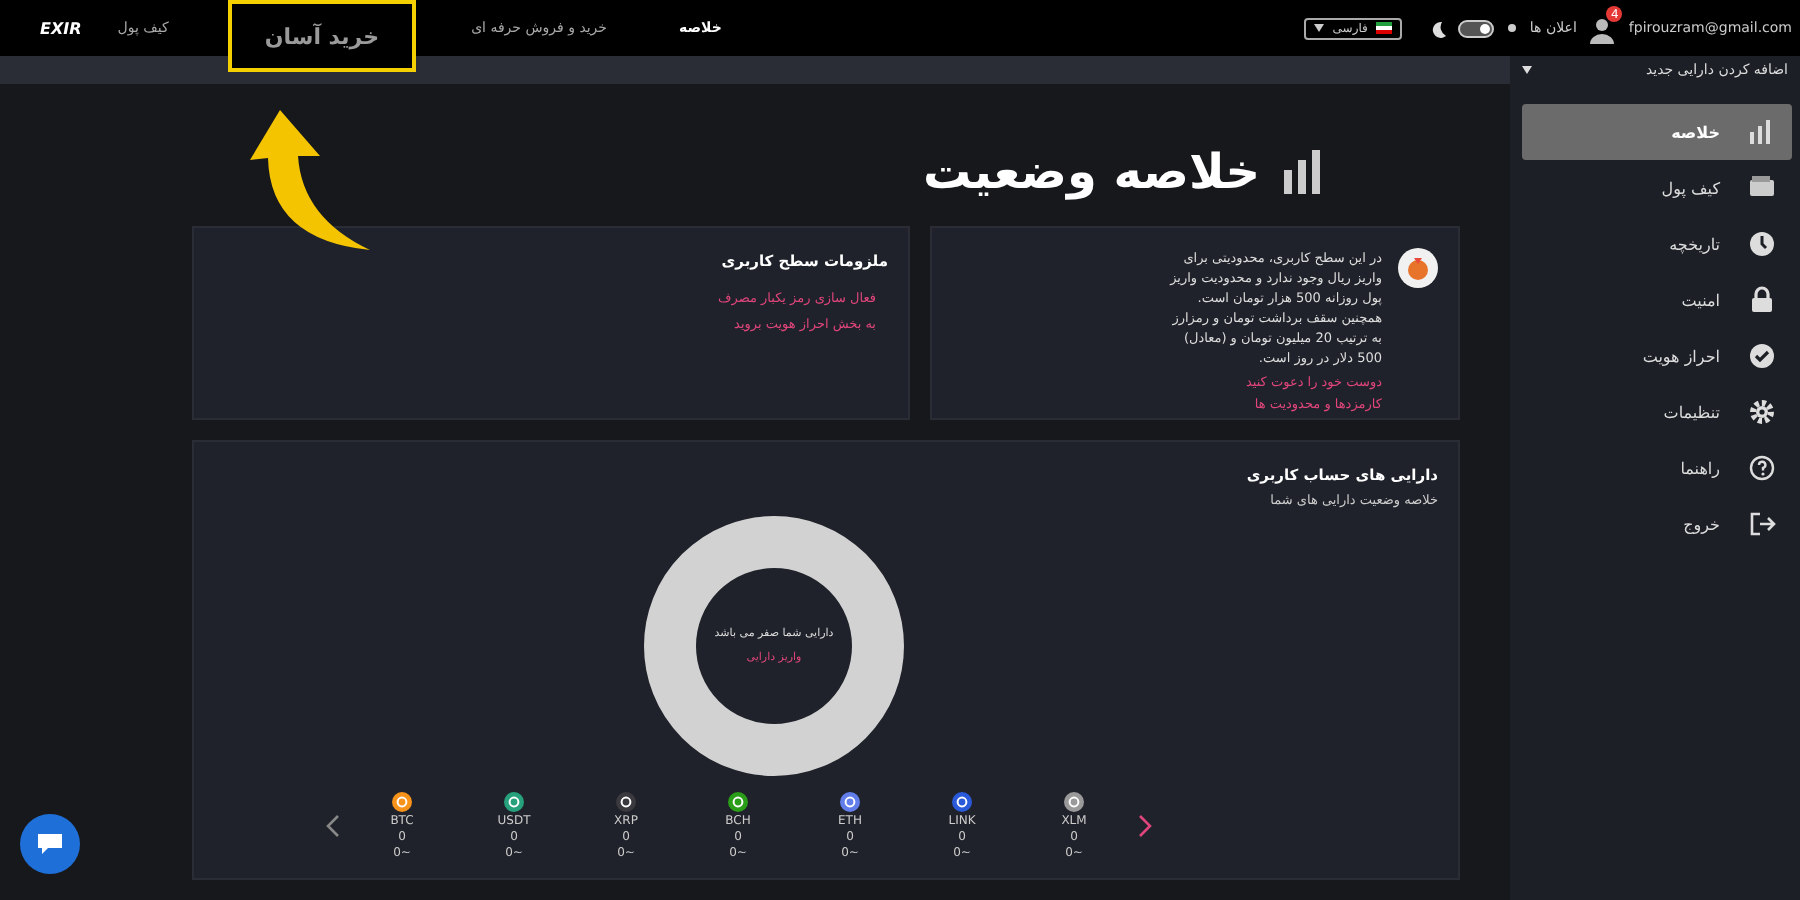 The height and width of the screenshot is (900, 1800). Describe the element at coordinates (1383, 28) in the screenshot. I see `flag-icon` at that location.